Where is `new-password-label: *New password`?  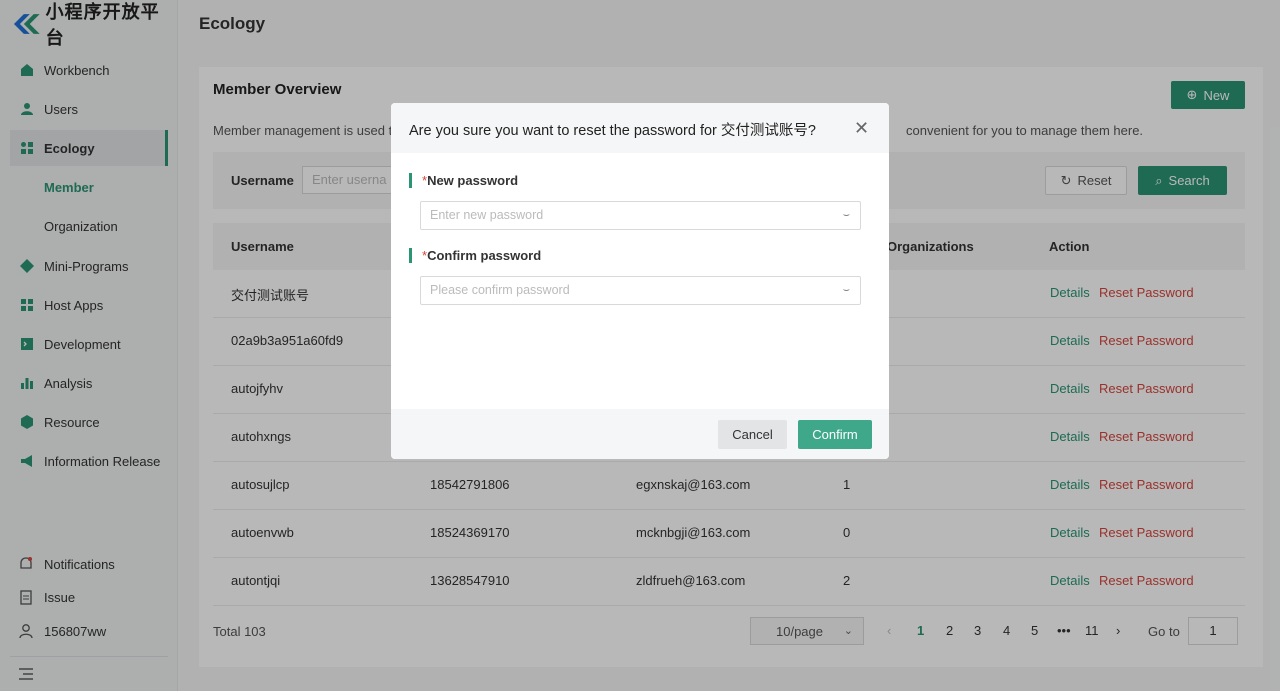
new-password-label: *New password is located at coordinates (463, 180).